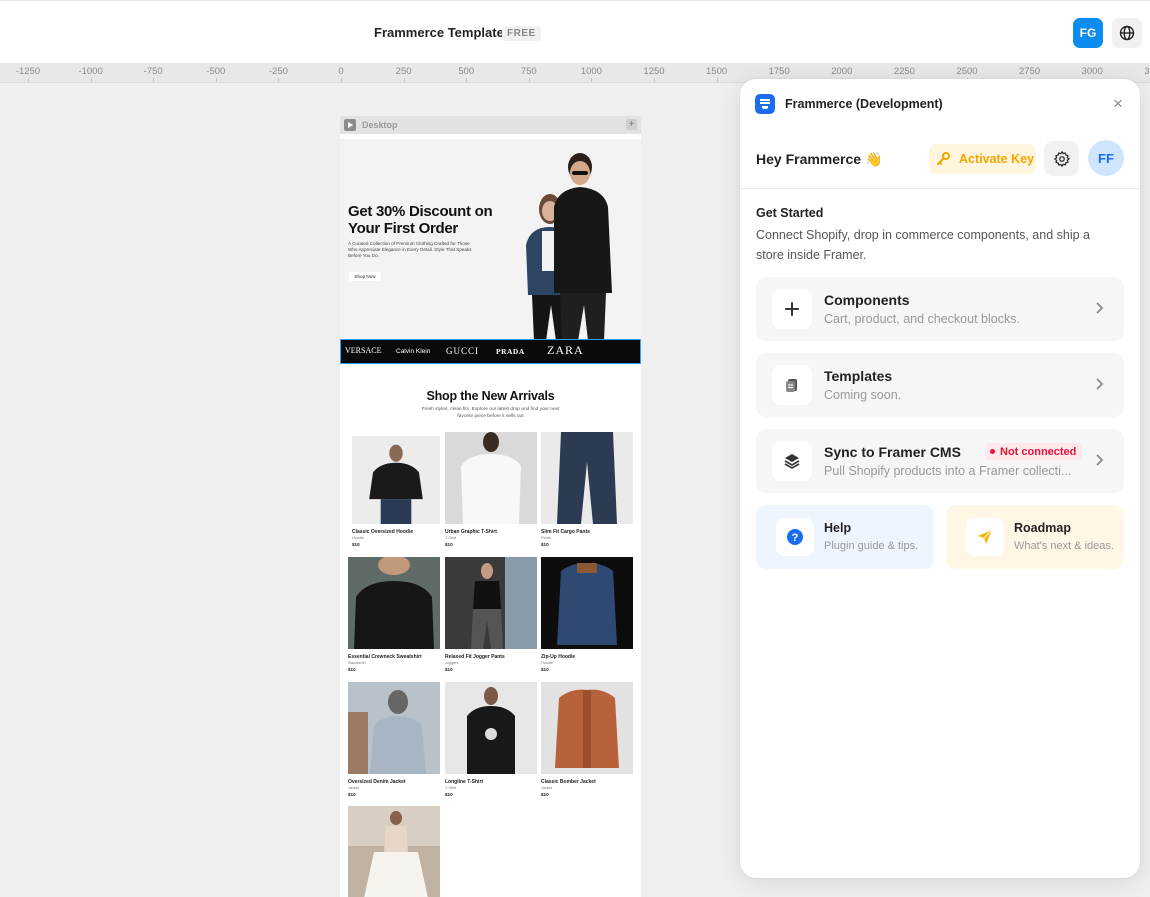 The width and height of the screenshot is (1150, 897). What do you see at coordinates (490, 396) in the screenshot?
I see `arrivals-title: Shop the New Arrivals` at bounding box center [490, 396].